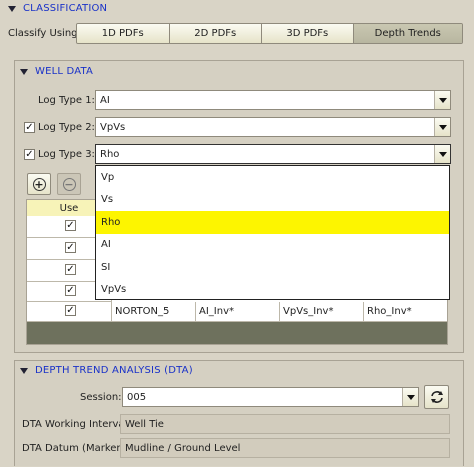 The image size is (474, 467). What do you see at coordinates (285, 424) in the screenshot?
I see `dta-interval-field: Well Tie` at bounding box center [285, 424].